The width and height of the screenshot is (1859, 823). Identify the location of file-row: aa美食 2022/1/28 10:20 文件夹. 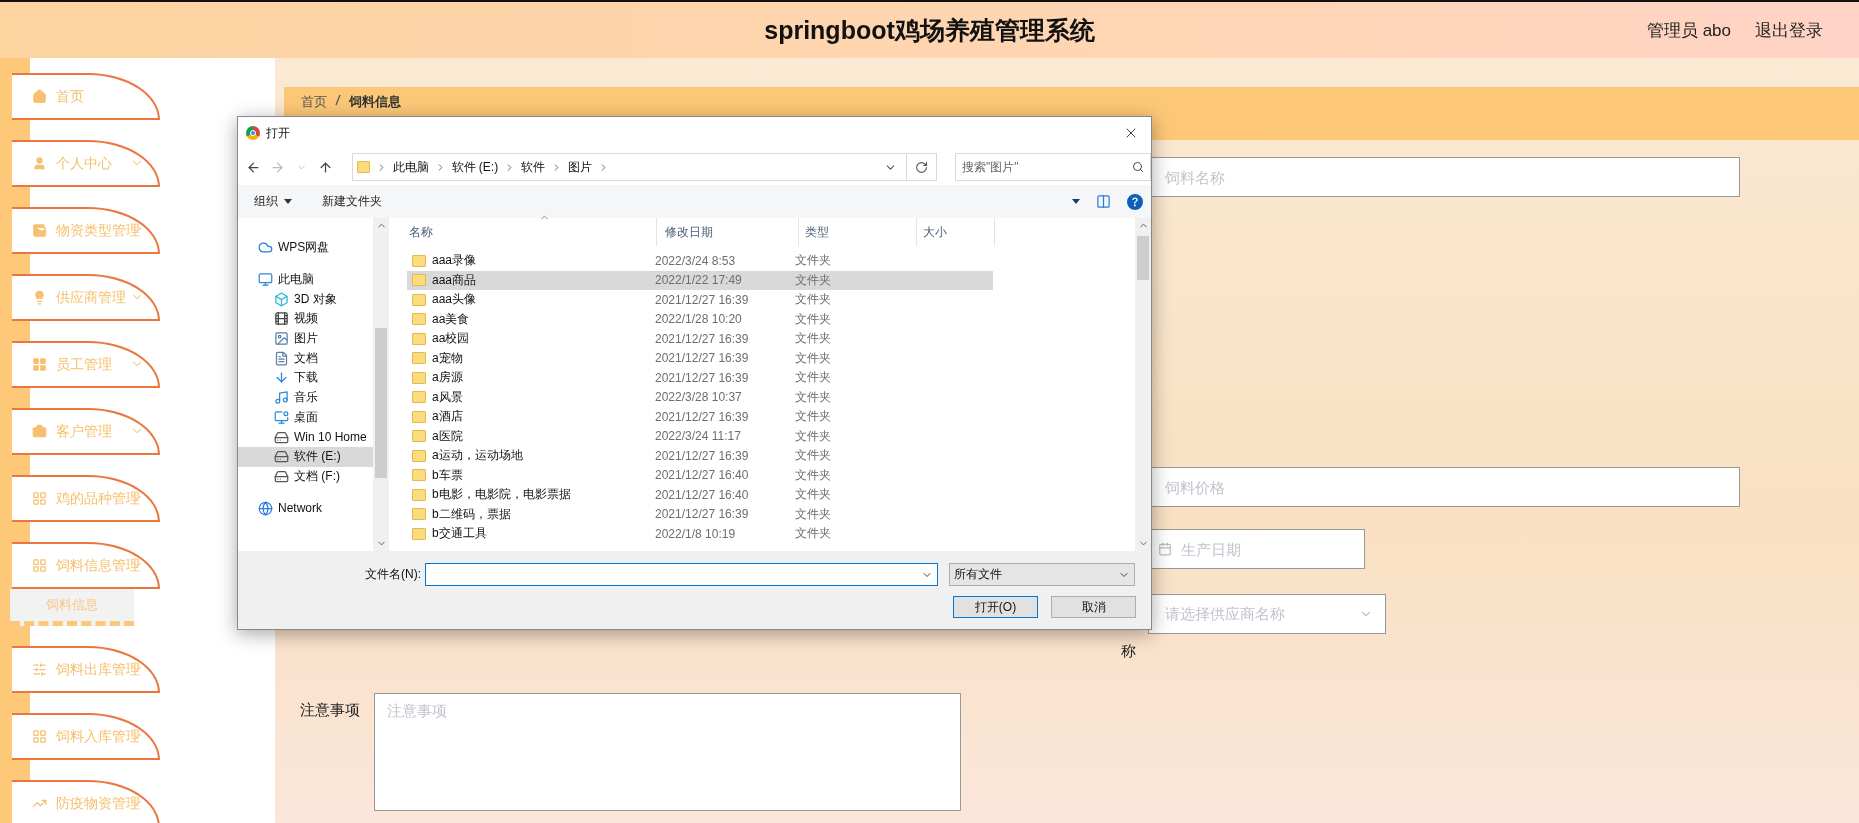
(700, 319).